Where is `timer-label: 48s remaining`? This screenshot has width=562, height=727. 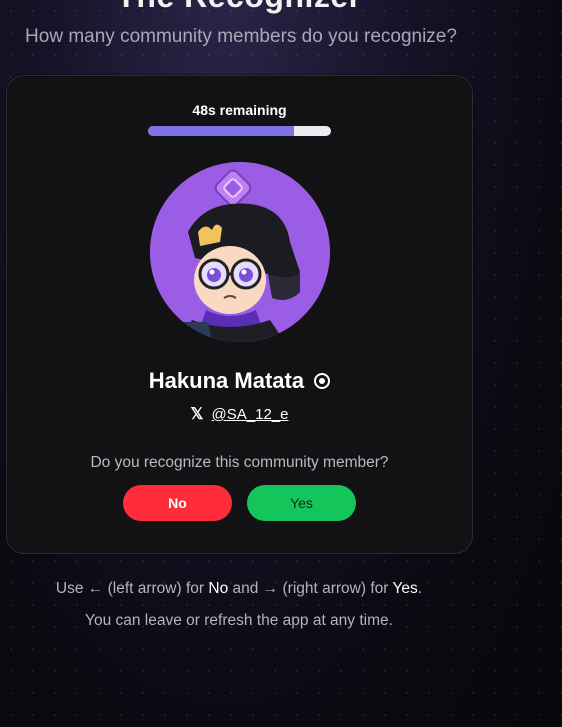
timer-label: 48s remaining is located at coordinates (239, 110).